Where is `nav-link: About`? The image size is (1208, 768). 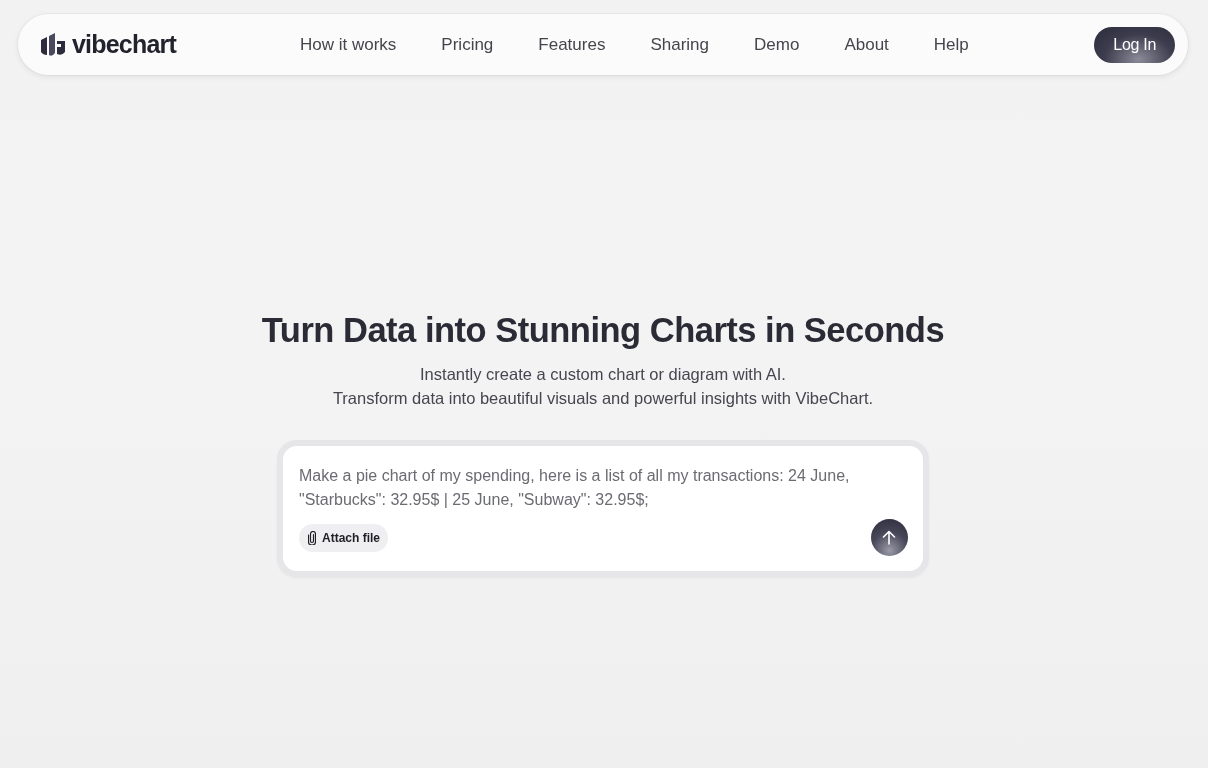 nav-link: About is located at coordinates (866, 44).